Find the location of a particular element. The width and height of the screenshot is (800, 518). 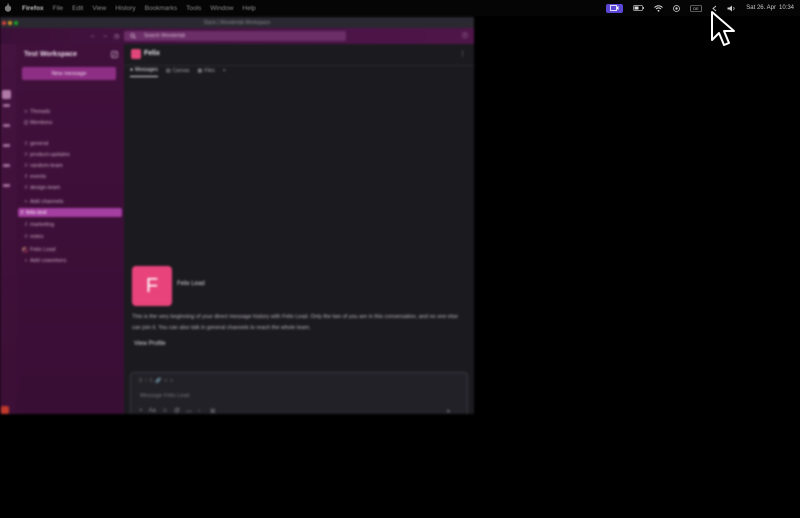

window-title-bar: Slack | Wonderlab Workspace is located at coordinates (237, 22).